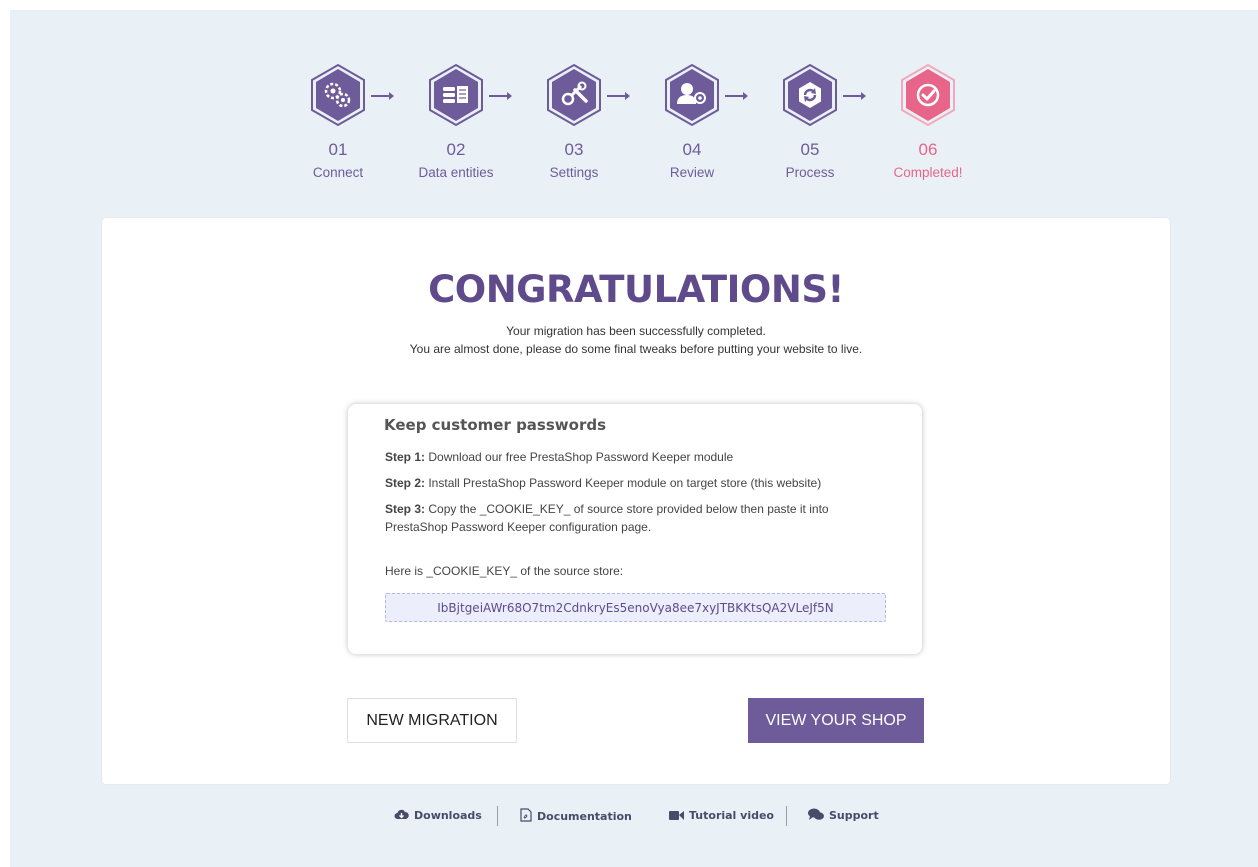  I want to click on sync-icon, so click(810, 95).